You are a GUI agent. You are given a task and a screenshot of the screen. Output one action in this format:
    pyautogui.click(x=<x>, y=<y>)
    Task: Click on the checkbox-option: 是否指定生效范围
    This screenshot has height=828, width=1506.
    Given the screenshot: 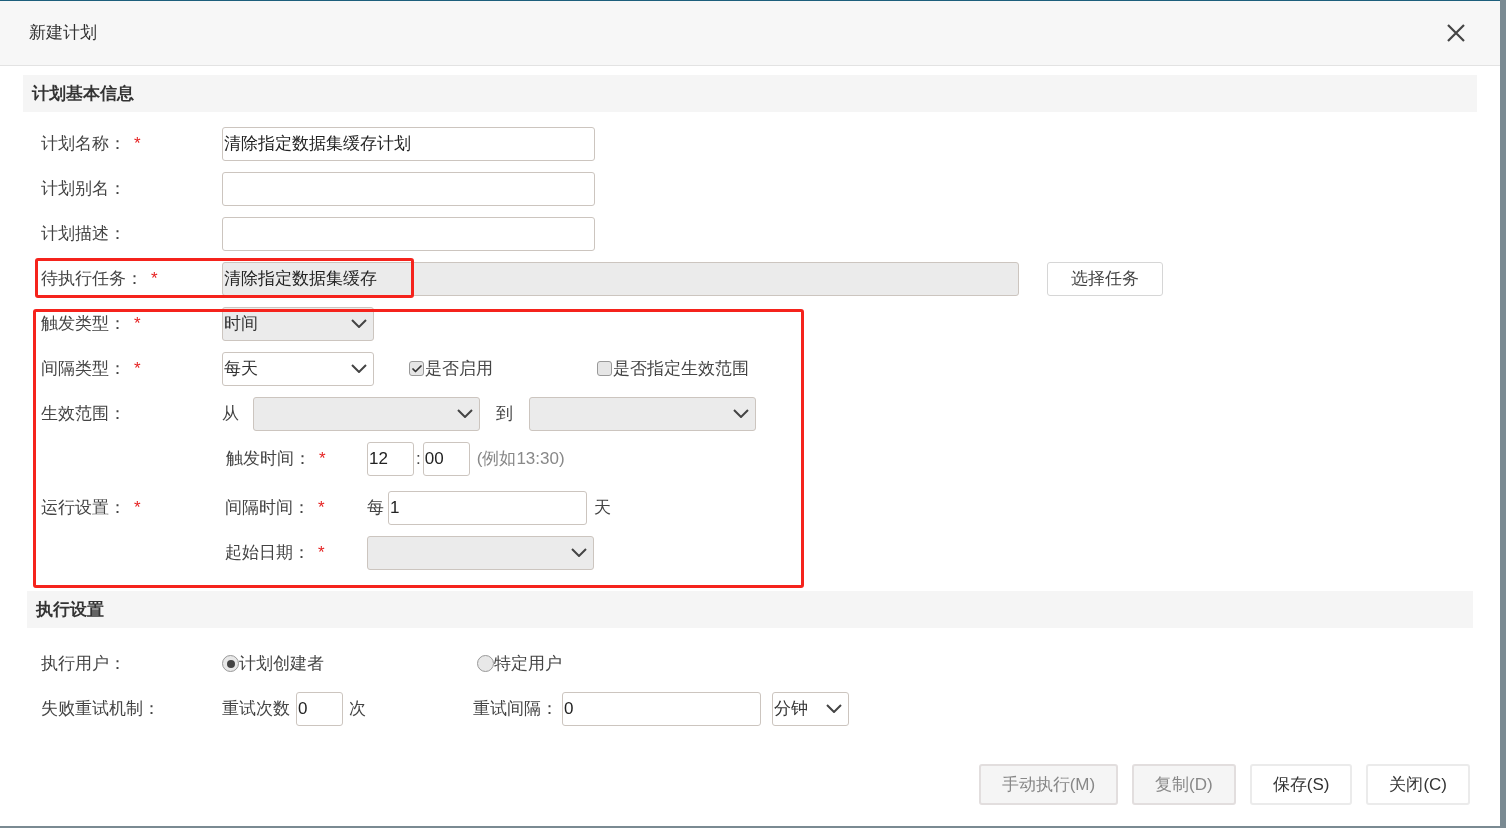 What is the action you would take?
    pyautogui.click(x=673, y=368)
    